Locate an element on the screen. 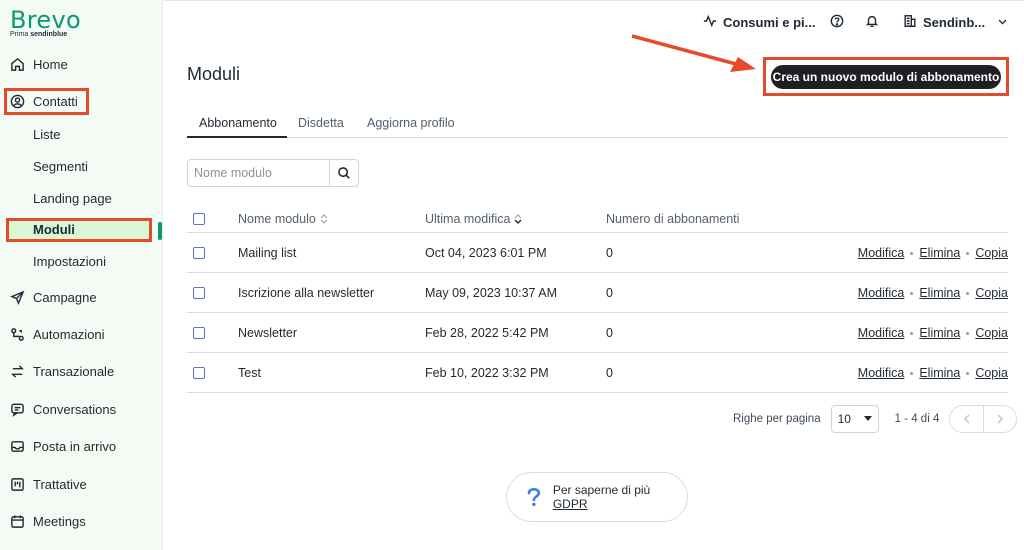 The height and width of the screenshot is (550, 1024). logo-word: Brevo is located at coordinates (45, 20).